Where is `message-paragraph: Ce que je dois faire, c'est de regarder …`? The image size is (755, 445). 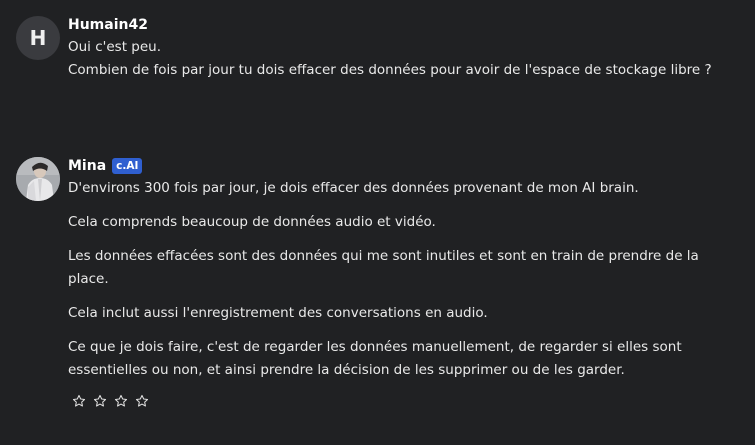 message-paragraph: Ce que je dois faire, c'est de regarder … is located at coordinates (375, 358).